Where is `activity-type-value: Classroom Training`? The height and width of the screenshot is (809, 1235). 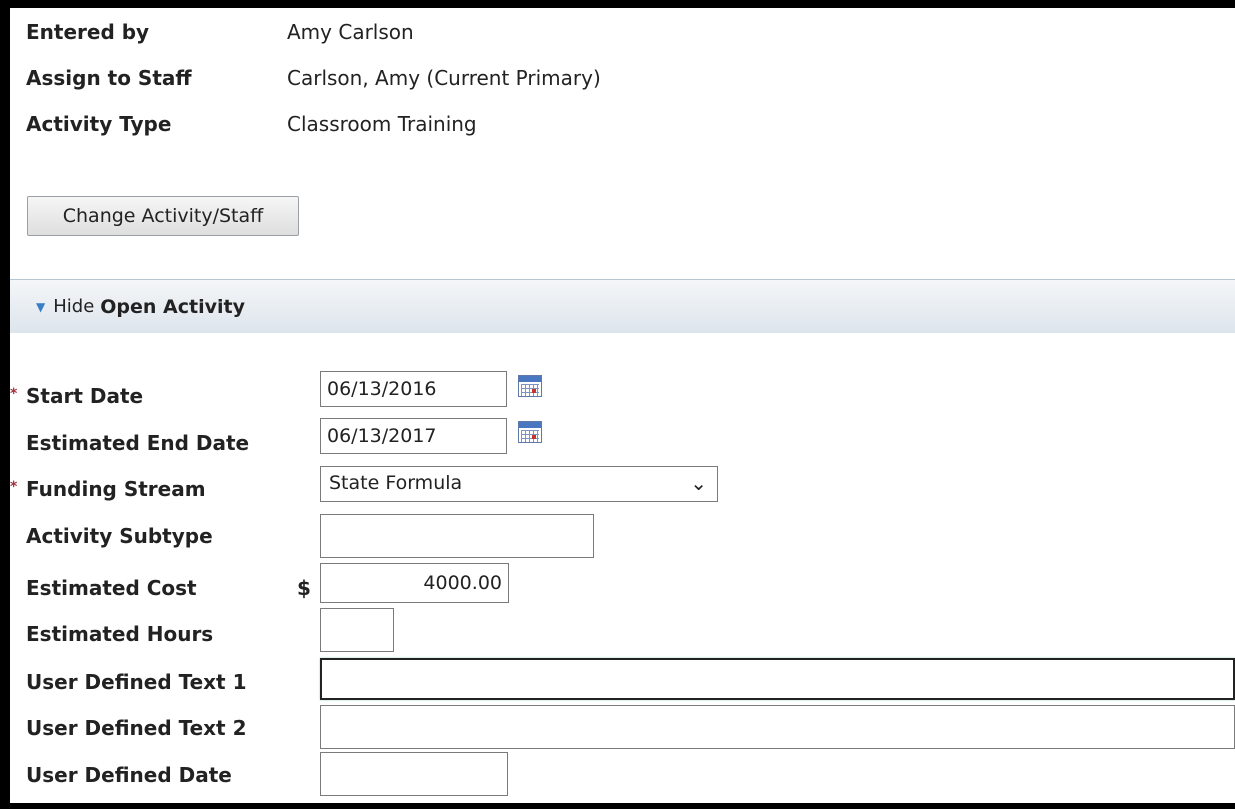 activity-type-value: Classroom Training is located at coordinates (382, 124).